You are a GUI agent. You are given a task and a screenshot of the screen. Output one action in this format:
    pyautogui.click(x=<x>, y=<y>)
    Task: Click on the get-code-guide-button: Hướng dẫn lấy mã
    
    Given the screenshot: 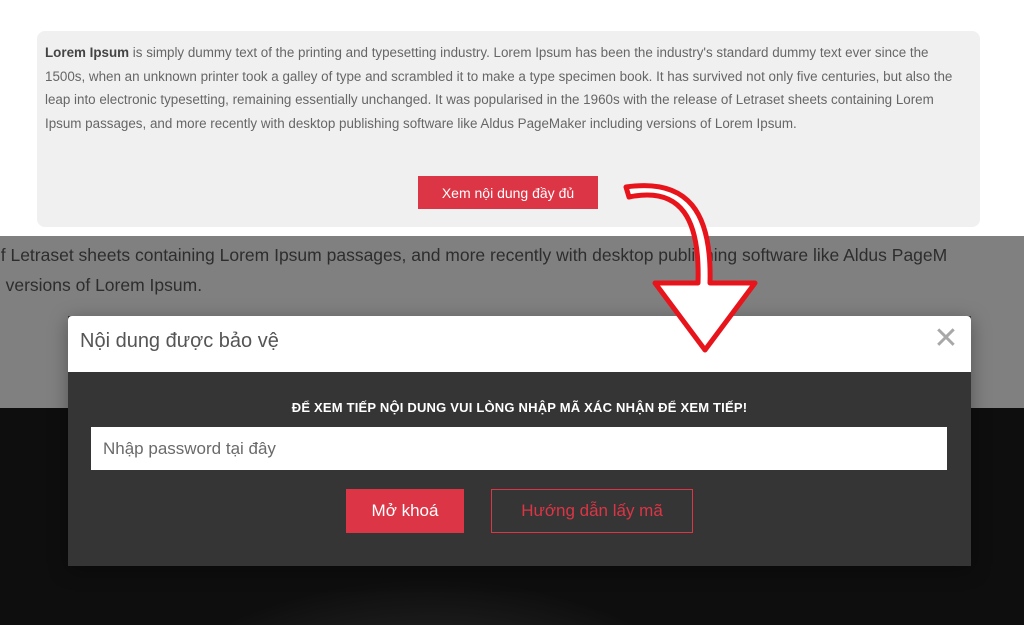 What is the action you would take?
    pyautogui.click(x=592, y=511)
    